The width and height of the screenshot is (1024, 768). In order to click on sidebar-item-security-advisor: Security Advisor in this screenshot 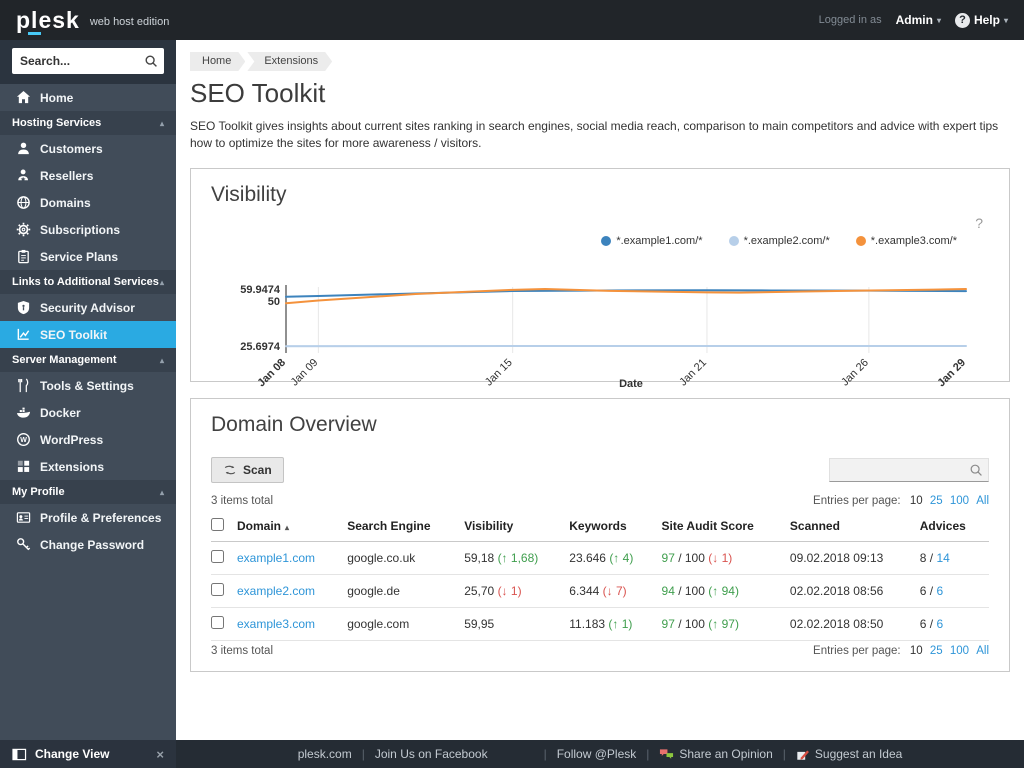, I will do `click(88, 307)`.